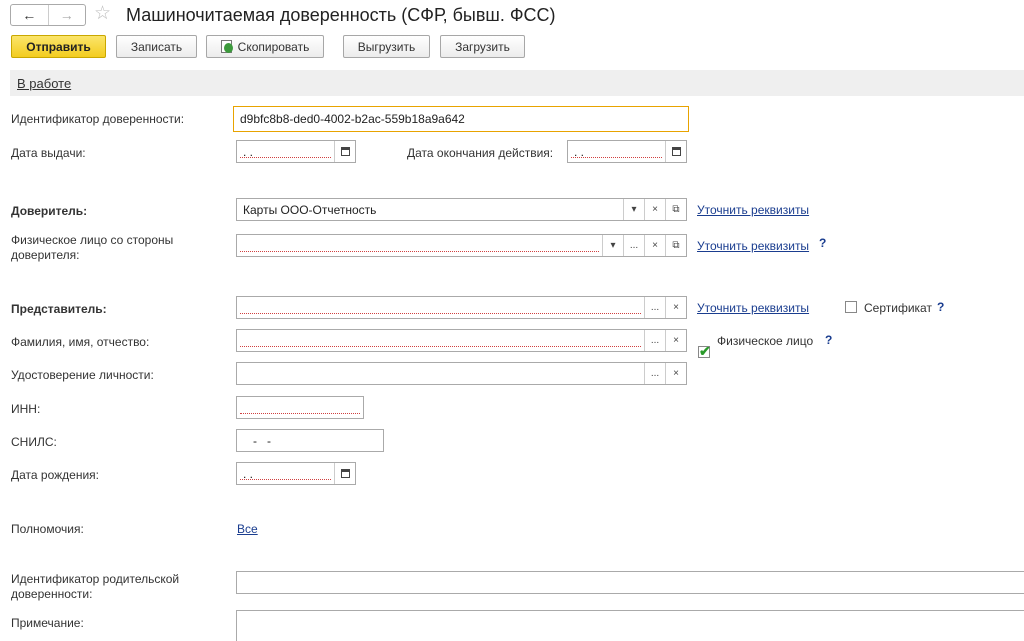  I want to click on id-input: d9bfc8b8-ded0-4002-b2ac-559b18a9a642, so click(461, 119).